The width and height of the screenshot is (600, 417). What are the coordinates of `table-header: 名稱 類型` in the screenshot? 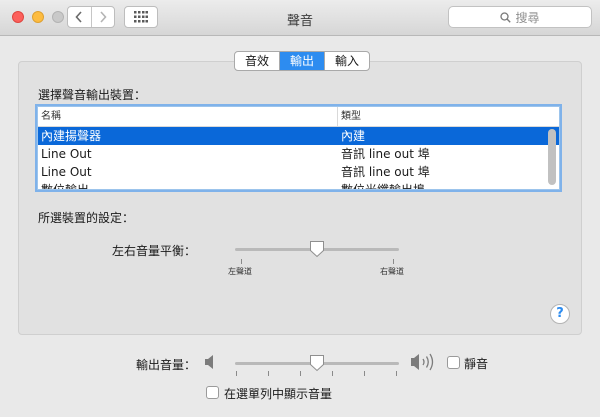 It's located at (298, 117).